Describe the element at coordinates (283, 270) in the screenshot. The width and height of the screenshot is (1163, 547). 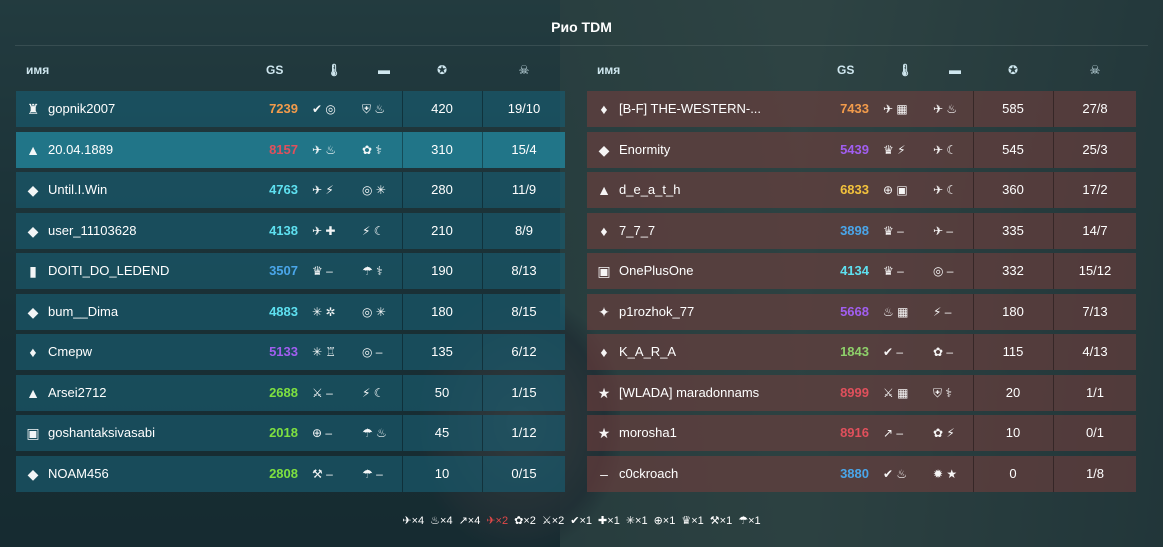
I see `gear-score: 3507` at that location.